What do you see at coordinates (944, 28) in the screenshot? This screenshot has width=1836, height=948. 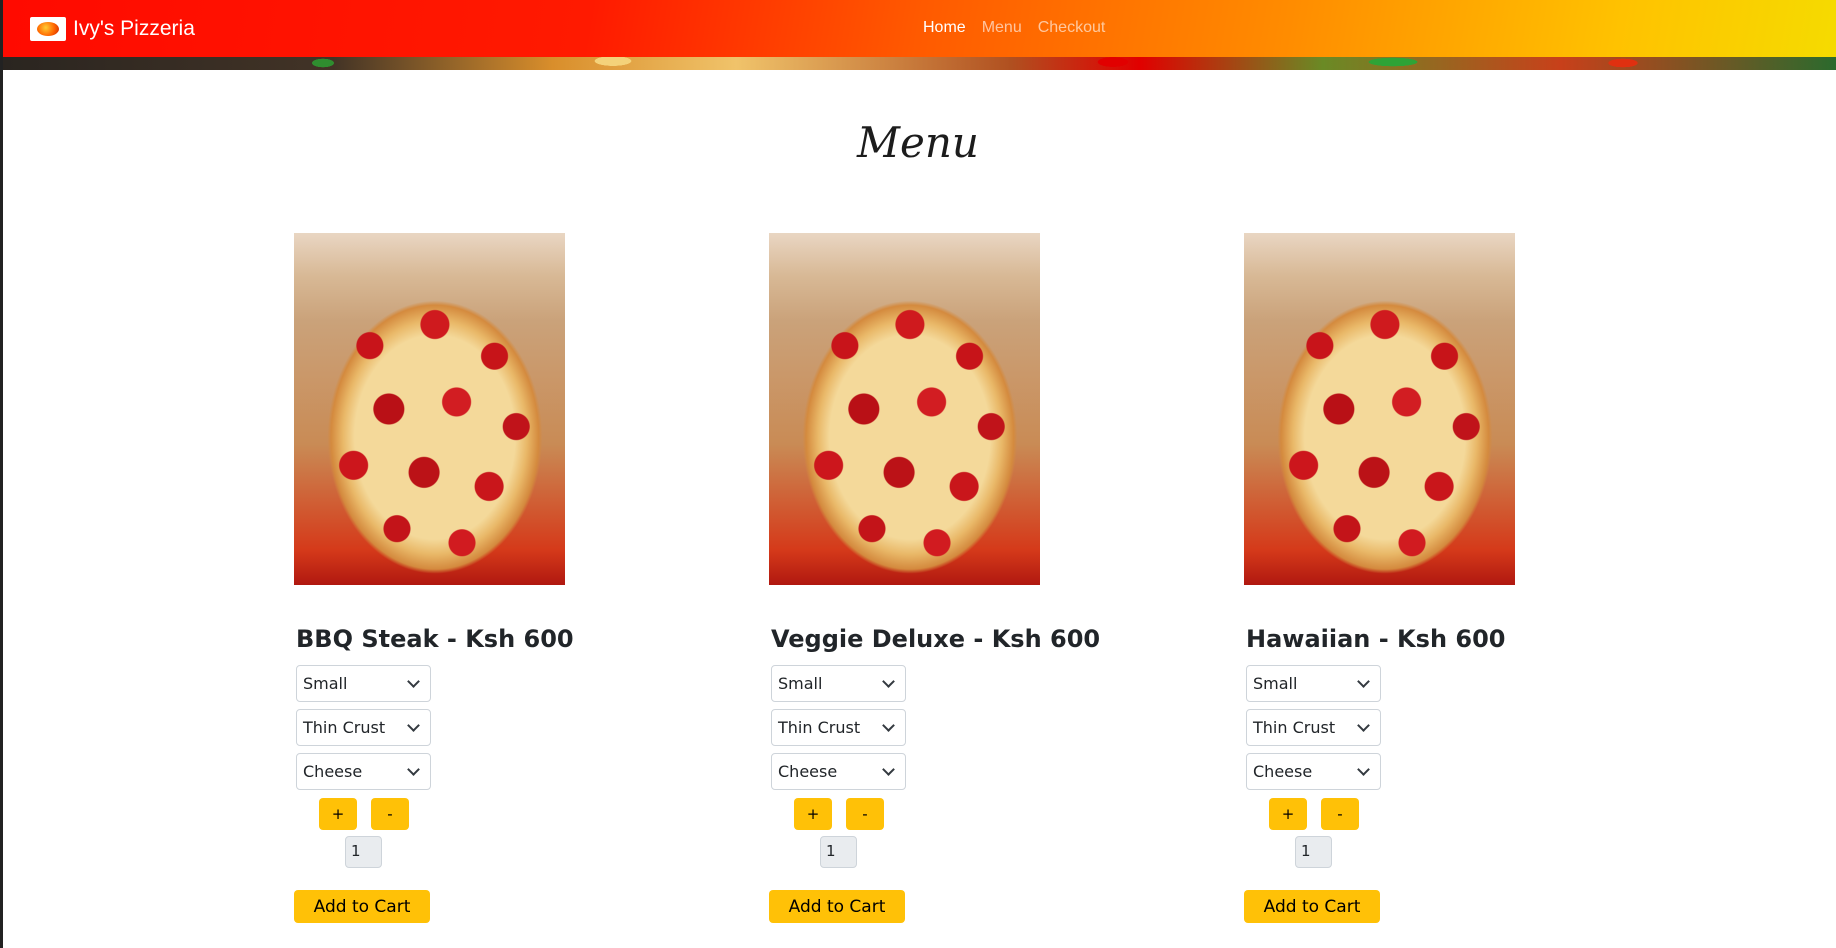 I see `nav-link-home: Home` at bounding box center [944, 28].